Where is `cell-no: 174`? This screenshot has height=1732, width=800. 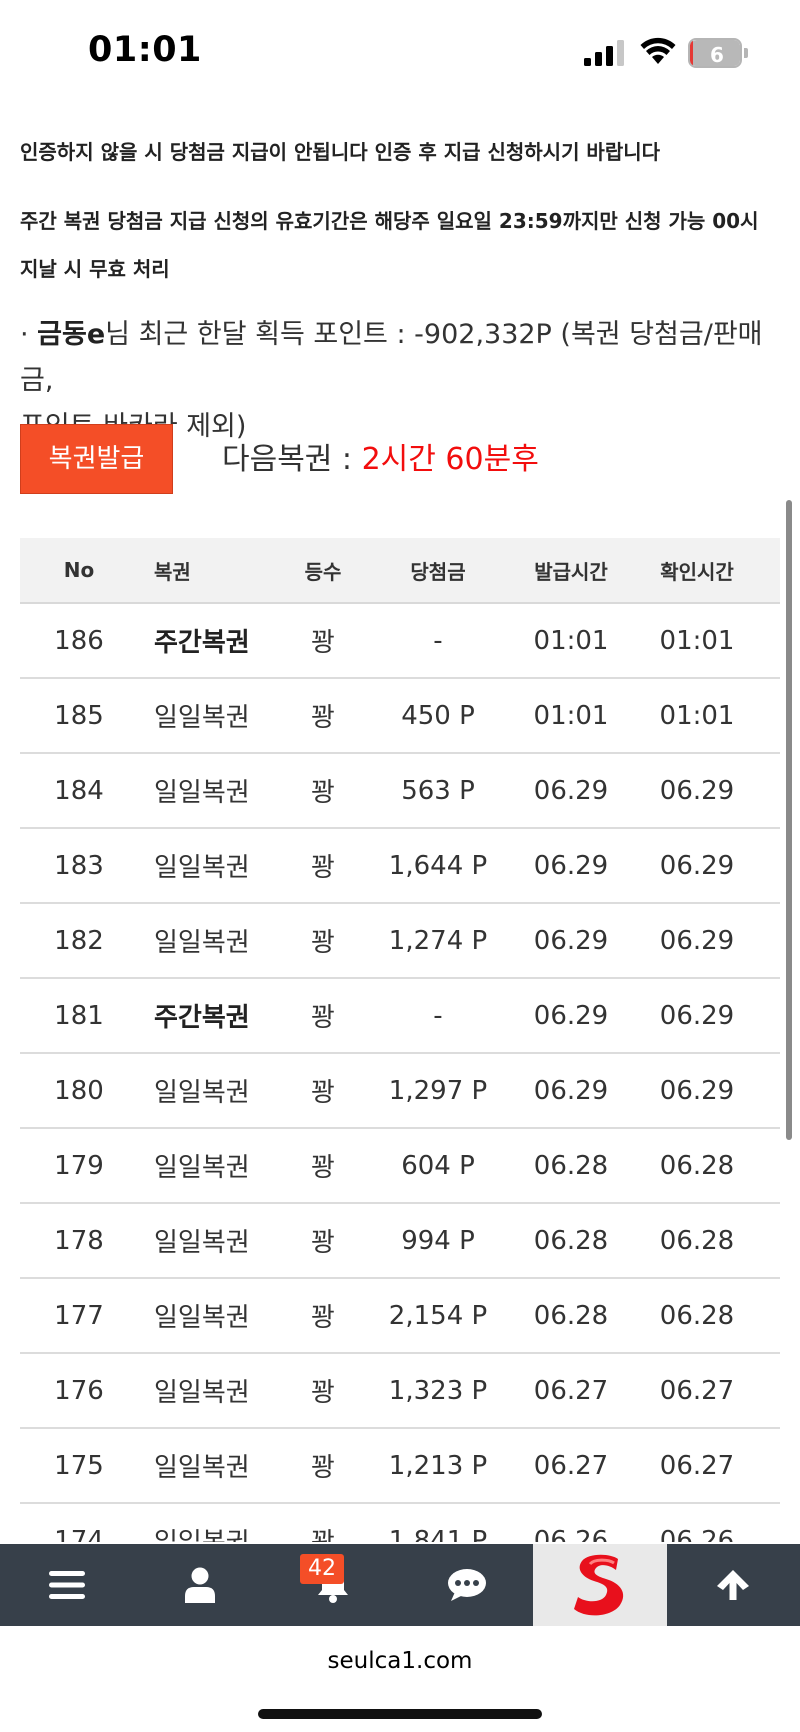 cell-no: 174 is located at coordinates (79, 1534).